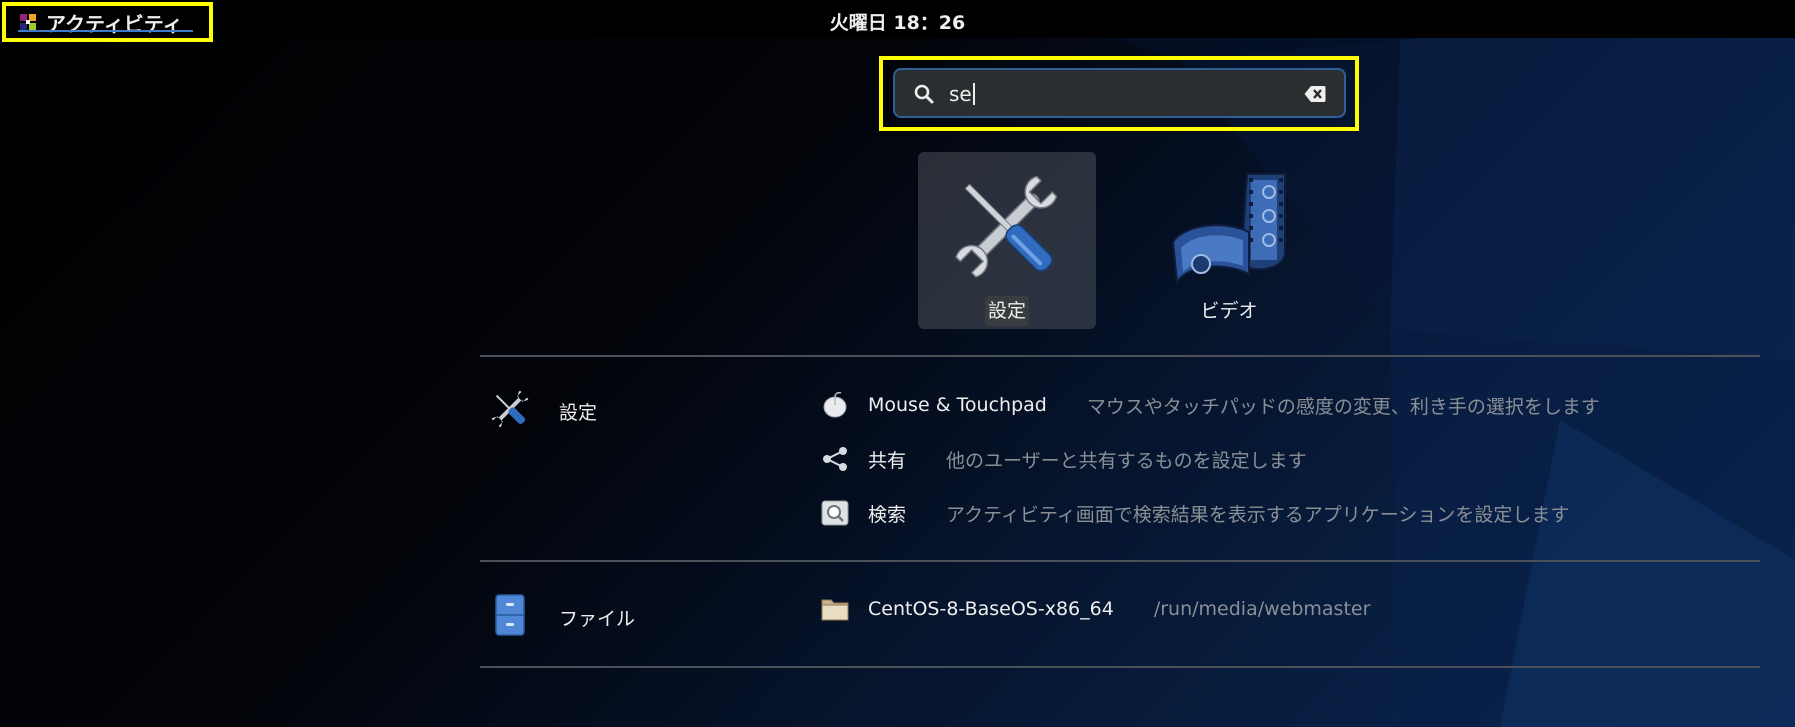 The height and width of the screenshot is (727, 1795). Describe the element at coordinates (924, 94) in the screenshot. I see `search-icon` at that location.